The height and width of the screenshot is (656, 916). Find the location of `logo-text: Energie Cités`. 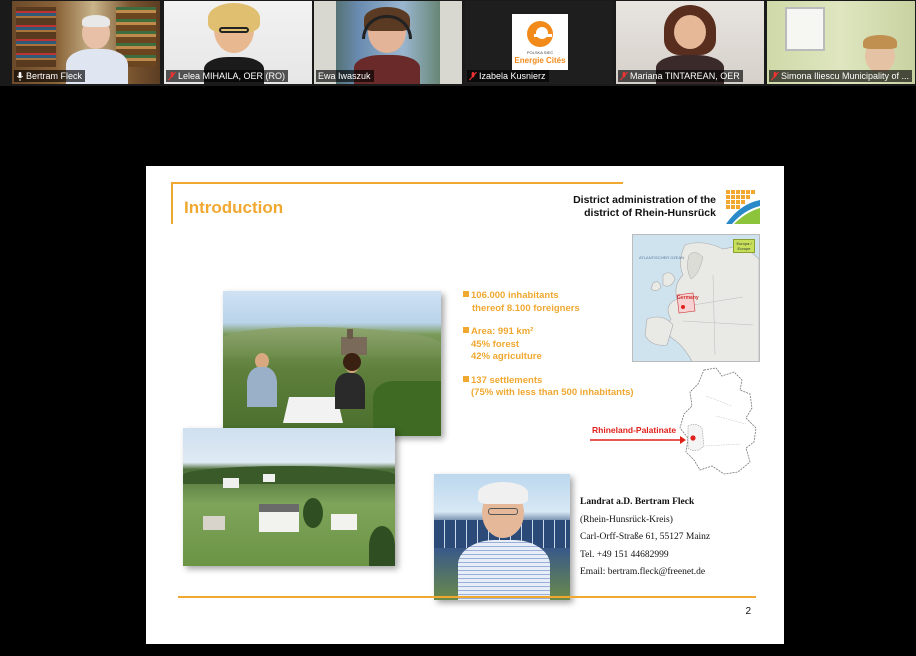

logo-text: Energie Cités is located at coordinates (540, 60).